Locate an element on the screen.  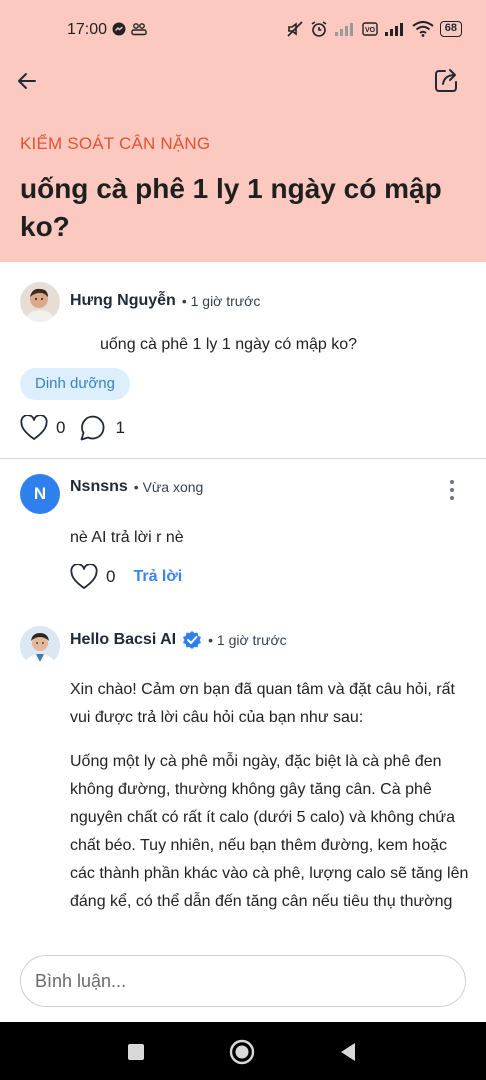
status-time: 17:00 is located at coordinates (87, 29).